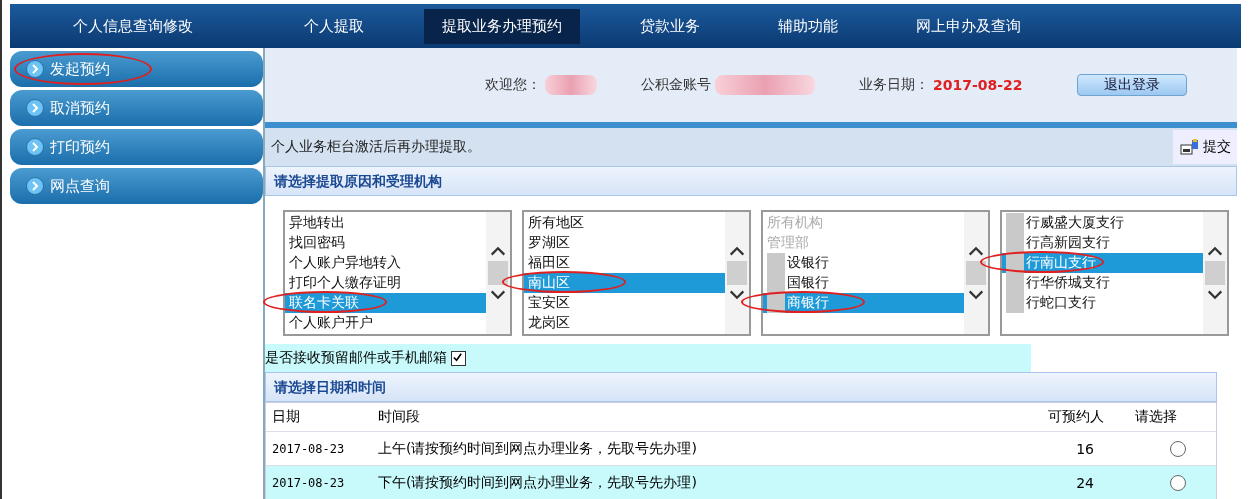 The height and width of the screenshot is (499, 1249). Describe the element at coordinates (385, 263) in the screenshot. I see `list-option: 个人账户异地转入` at that location.